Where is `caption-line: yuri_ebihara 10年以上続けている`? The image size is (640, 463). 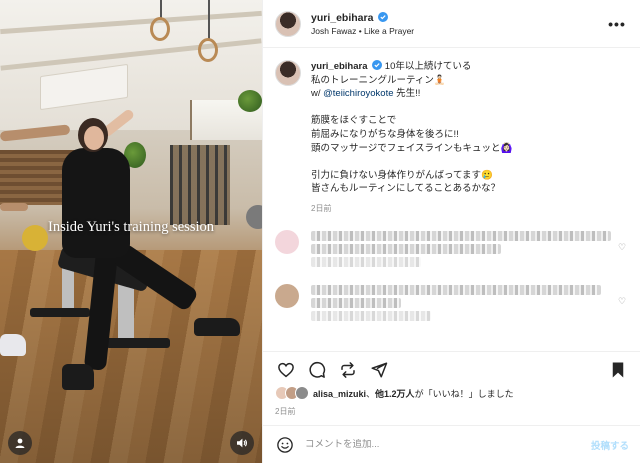
caption-line: yuri_ebihara 10年以上続けている is located at coordinates (411, 67).